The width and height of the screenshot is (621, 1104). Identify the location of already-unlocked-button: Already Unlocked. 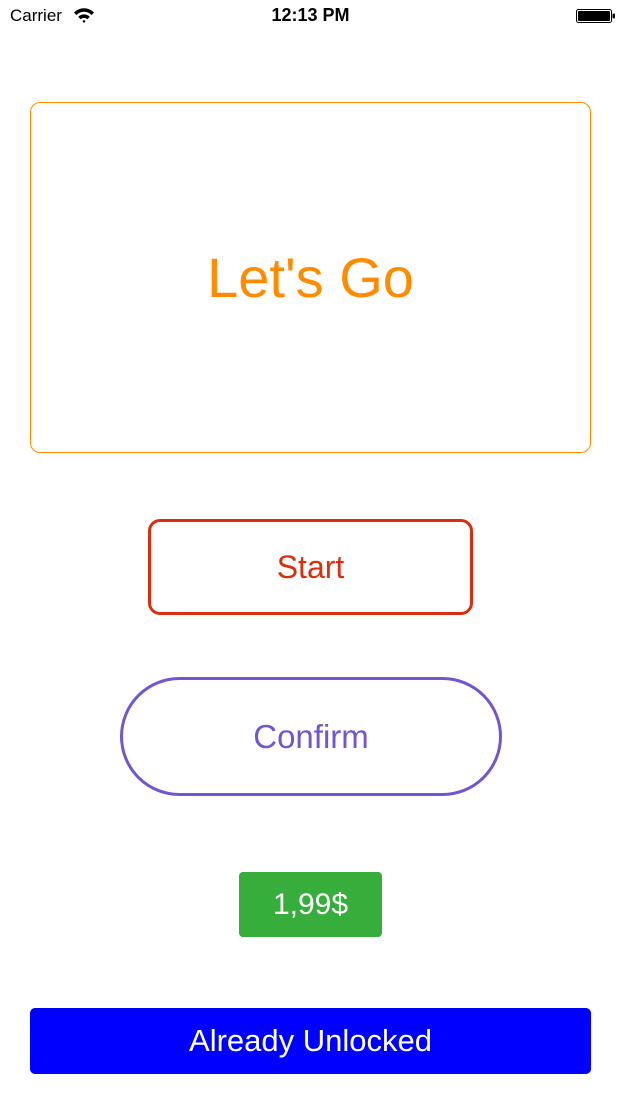
(310, 1041).